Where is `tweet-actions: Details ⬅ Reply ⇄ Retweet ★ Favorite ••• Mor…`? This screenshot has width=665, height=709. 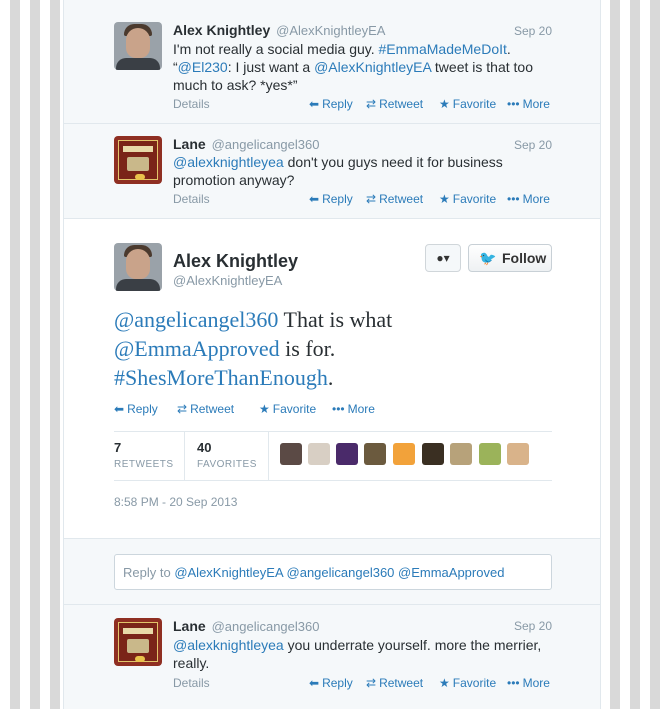 tweet-actions: Details ⬅ Reply ⇄ Retweet ★ Favorite ••• Mor… is located at coordinates (332, 105).